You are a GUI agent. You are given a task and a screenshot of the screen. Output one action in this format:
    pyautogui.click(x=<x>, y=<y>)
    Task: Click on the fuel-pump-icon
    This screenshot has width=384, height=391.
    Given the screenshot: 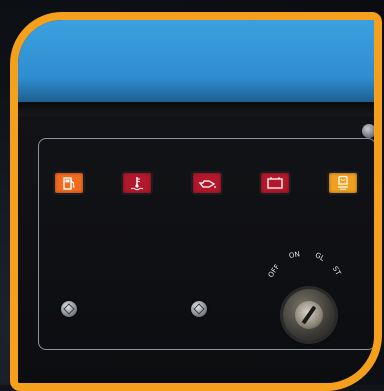 What is the action you would take?
    pyautogui.click(x=69, y=183)
    